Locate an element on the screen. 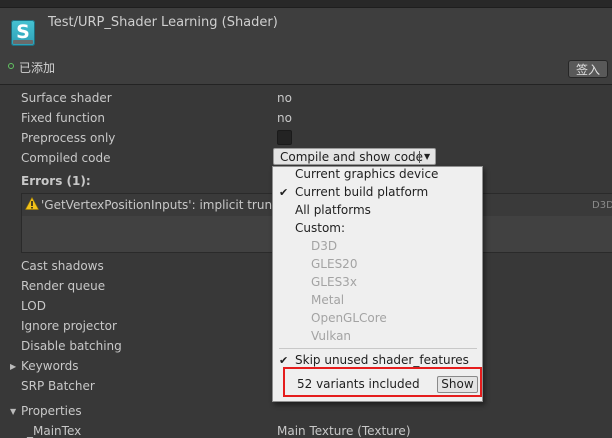  error-platform: D3D is located at coordinates (602, 205).